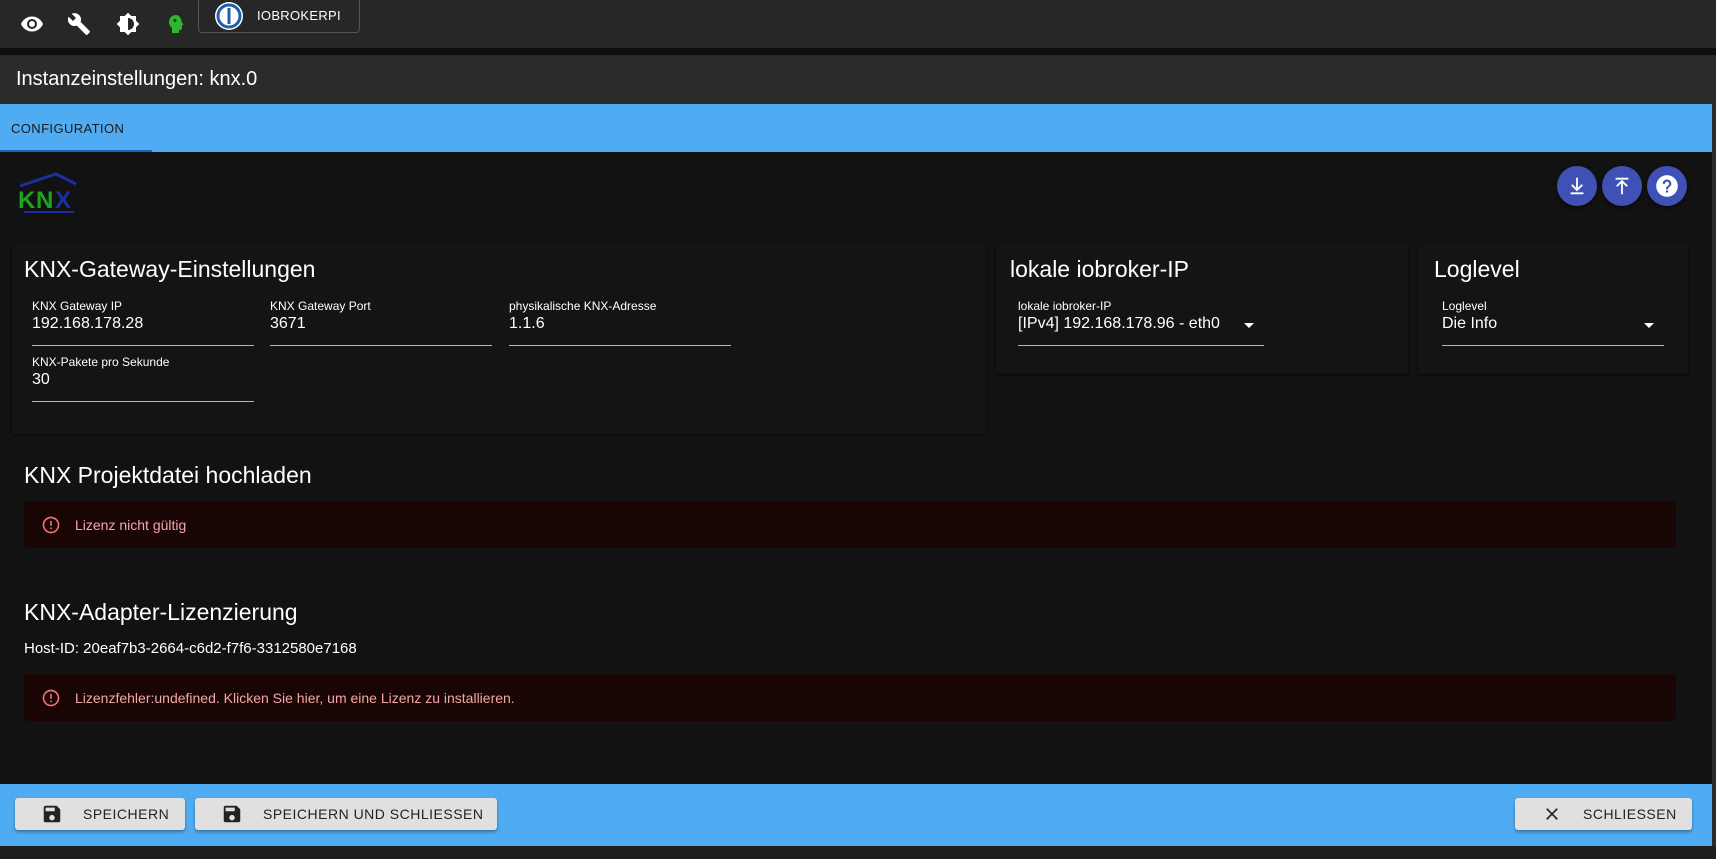 This screenshot has height=859, width=1716. Describe the element at coordinates (143, 376) in the screenshot. I see `packets-per-second-field: KNX-Pakete pro Sekunde 30` at that location.